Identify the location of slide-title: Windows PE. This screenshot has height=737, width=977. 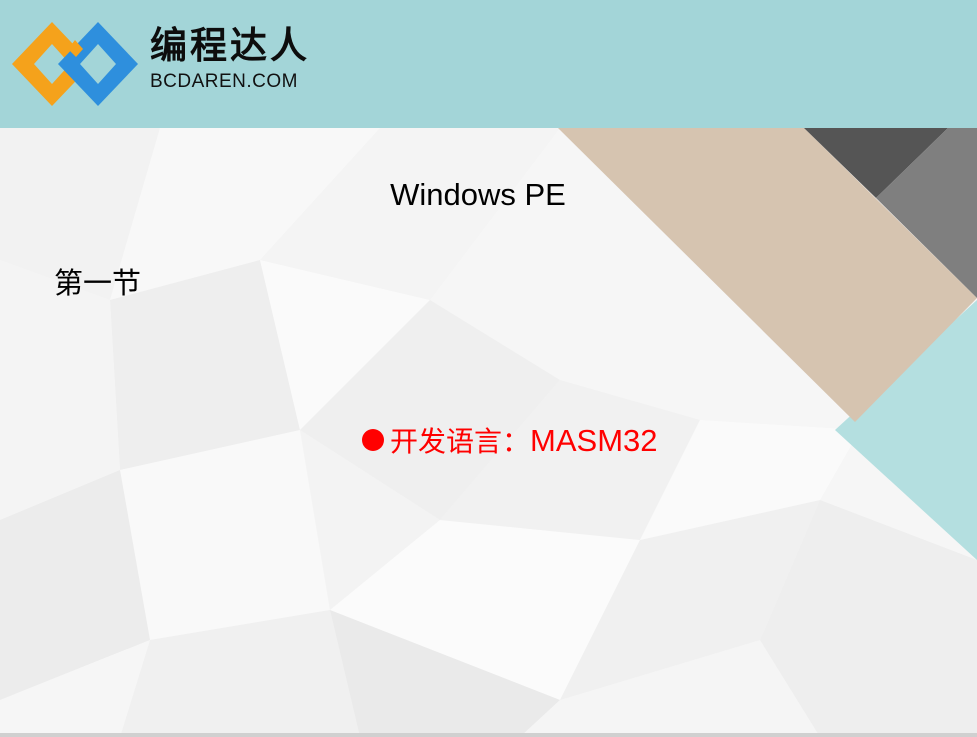
(478, 194).